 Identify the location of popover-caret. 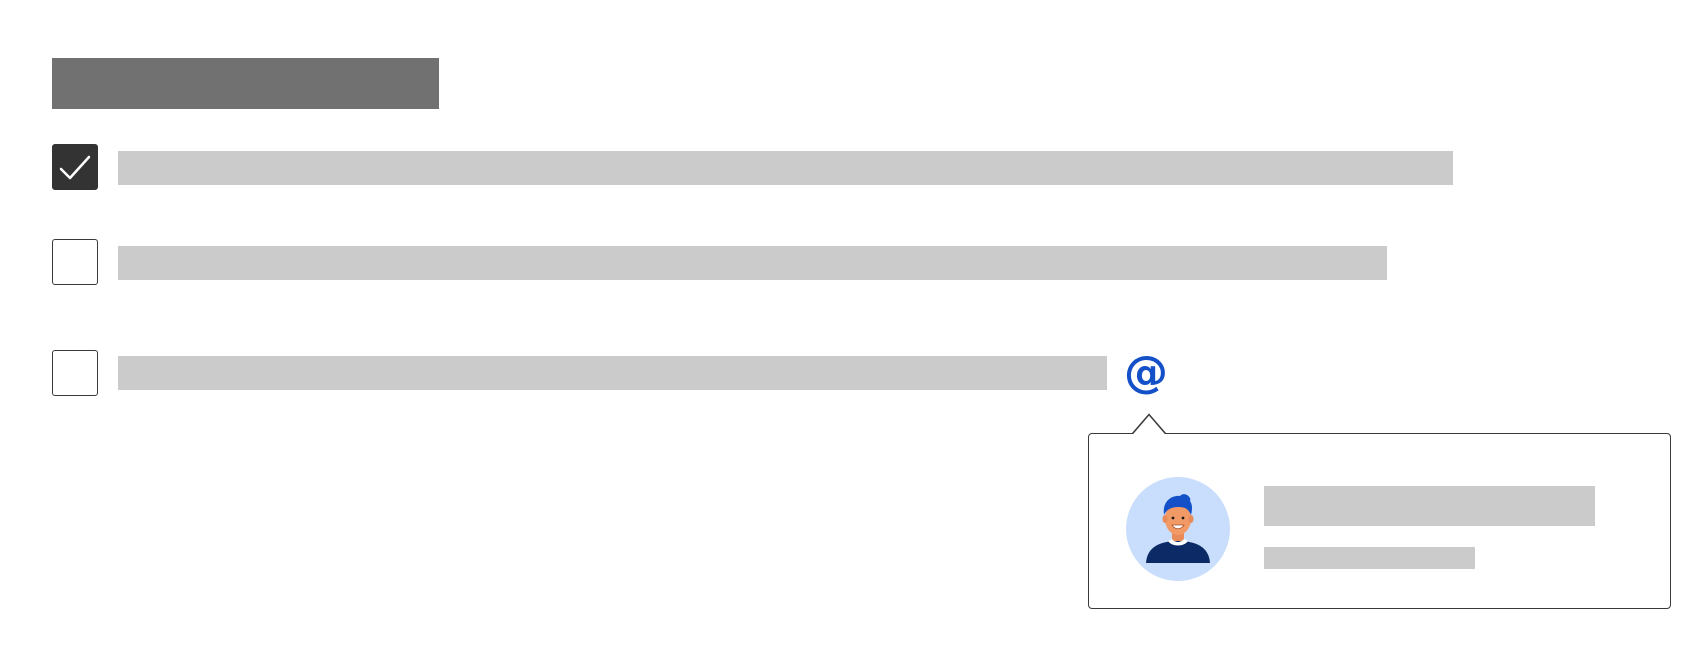
(1149, 424).